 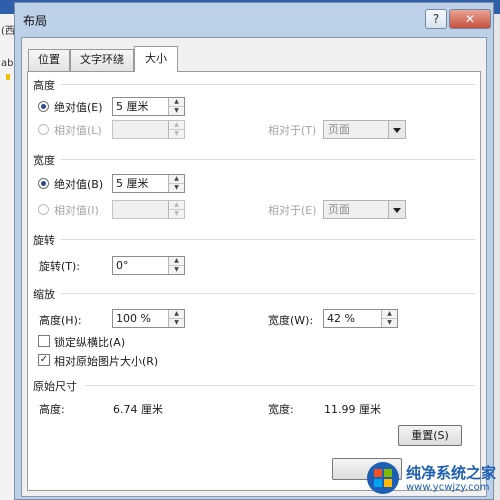 What do you see at coordinates (451, 473) in the screenshot?
I see `watermark-name: 纯净系统之家` at bounding box center [451, 473].